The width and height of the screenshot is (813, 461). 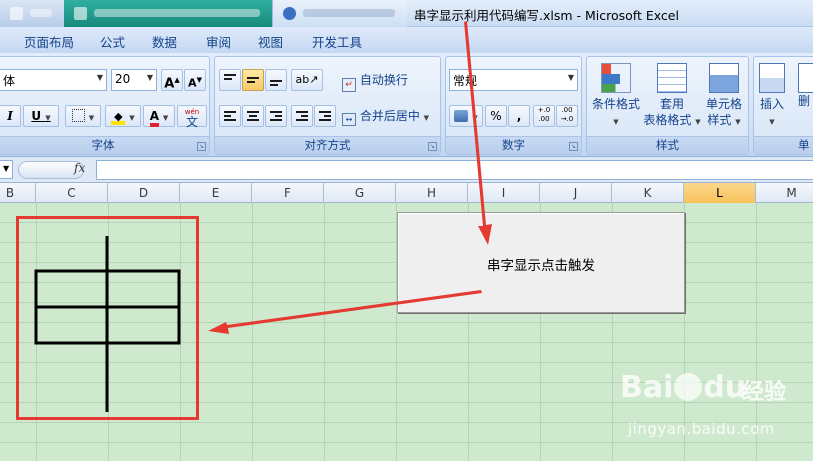 I want to click on macro-button-label: 串字显示点击触发, so click(x=541, y=265).